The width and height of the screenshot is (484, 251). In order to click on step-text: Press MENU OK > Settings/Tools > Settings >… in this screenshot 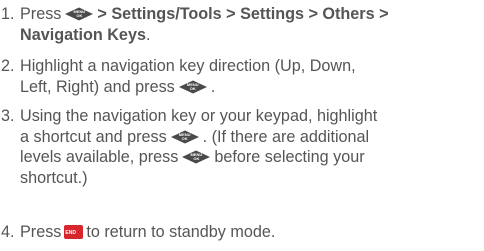, I will do `click(204, 24)`.